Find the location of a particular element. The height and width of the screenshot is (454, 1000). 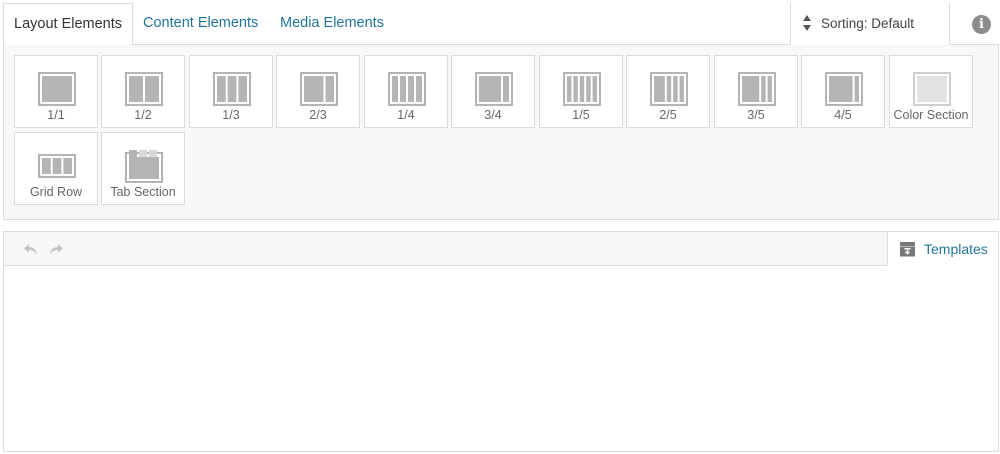

element-label: 2/5 is located at coordinates (668, 115).